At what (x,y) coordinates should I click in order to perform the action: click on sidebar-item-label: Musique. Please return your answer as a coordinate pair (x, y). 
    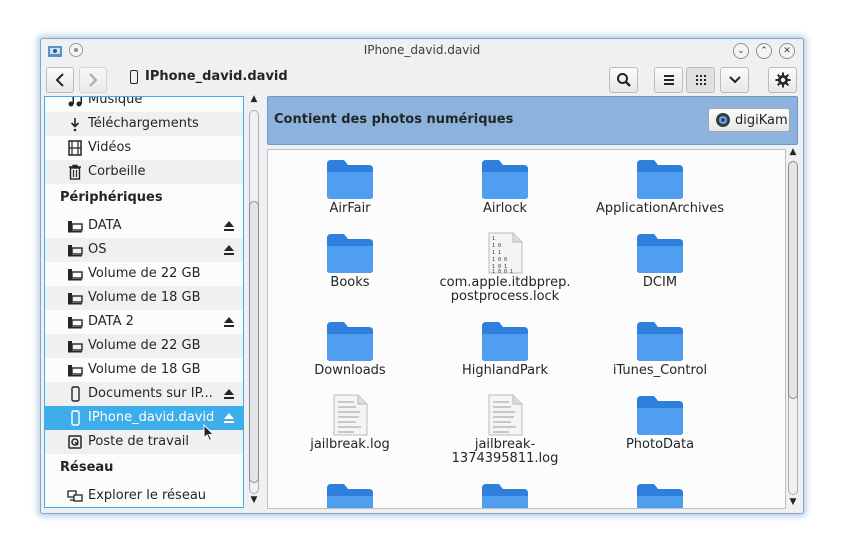
    Looking at the image, I should click on (115, 101).